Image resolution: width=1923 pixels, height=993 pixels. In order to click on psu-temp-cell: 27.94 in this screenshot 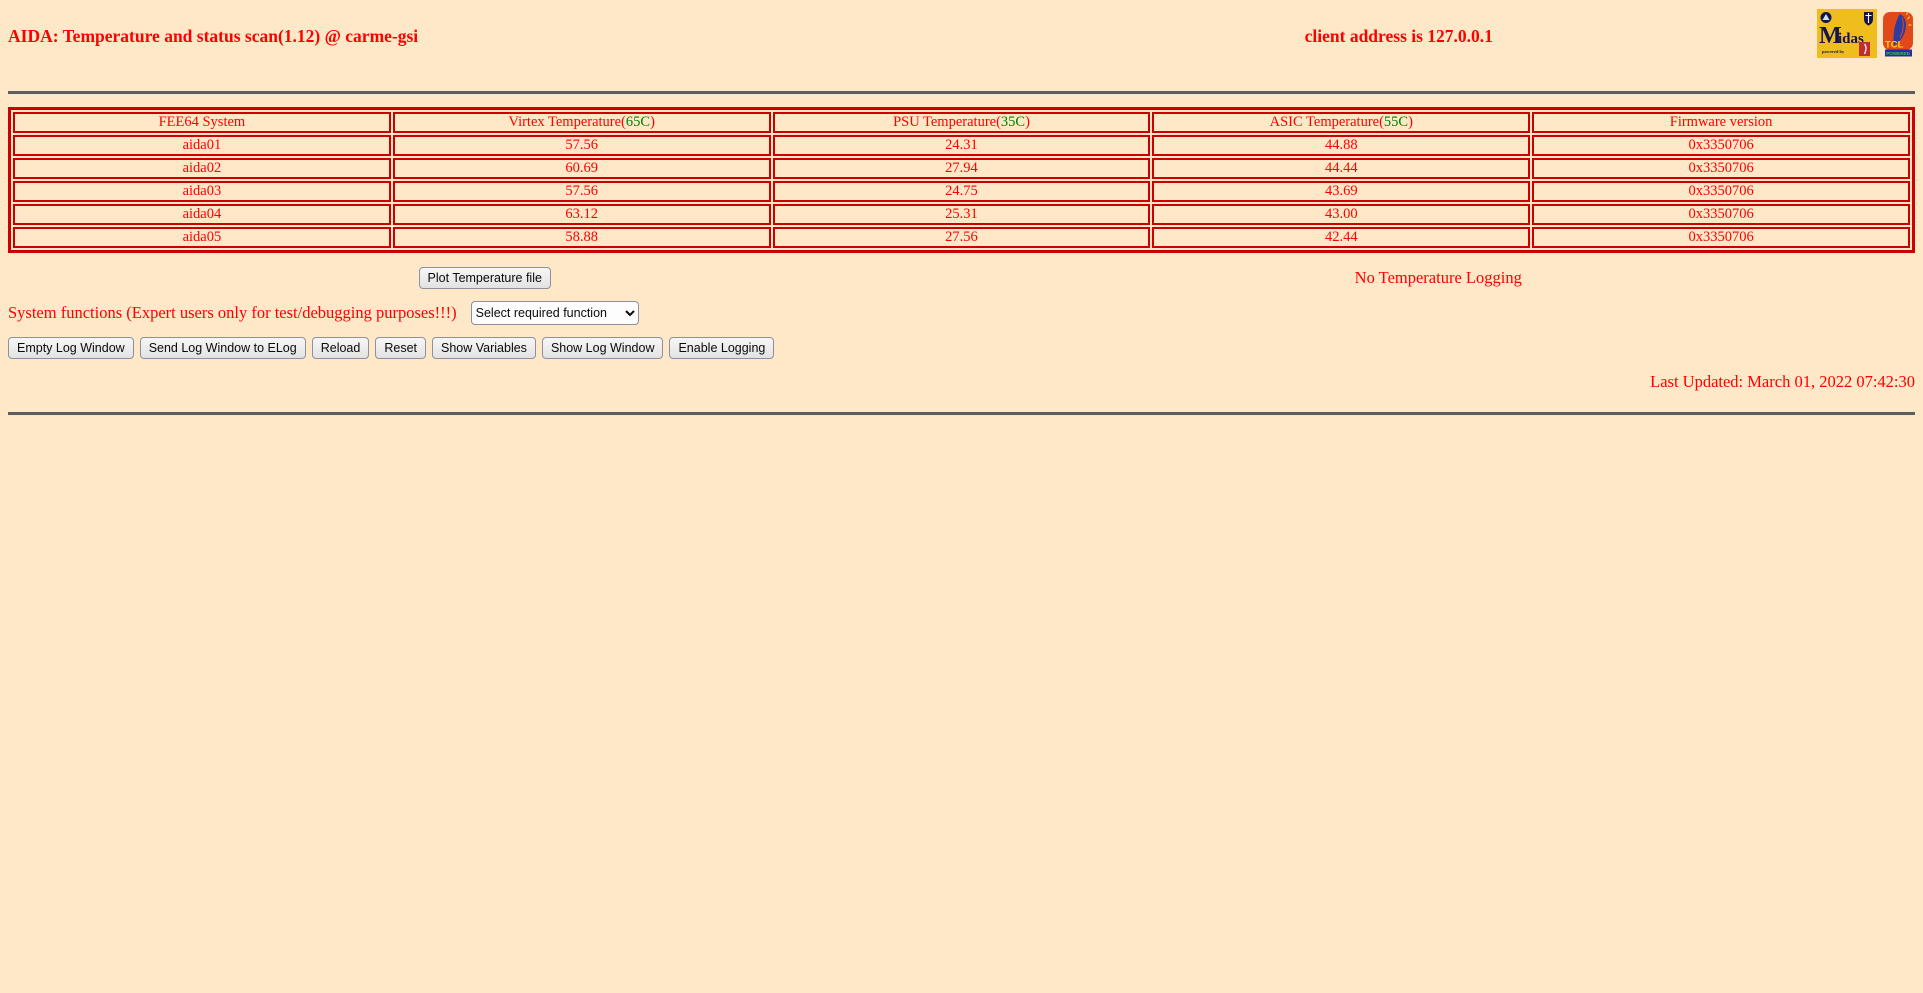, I will do `click(961, 168)`.